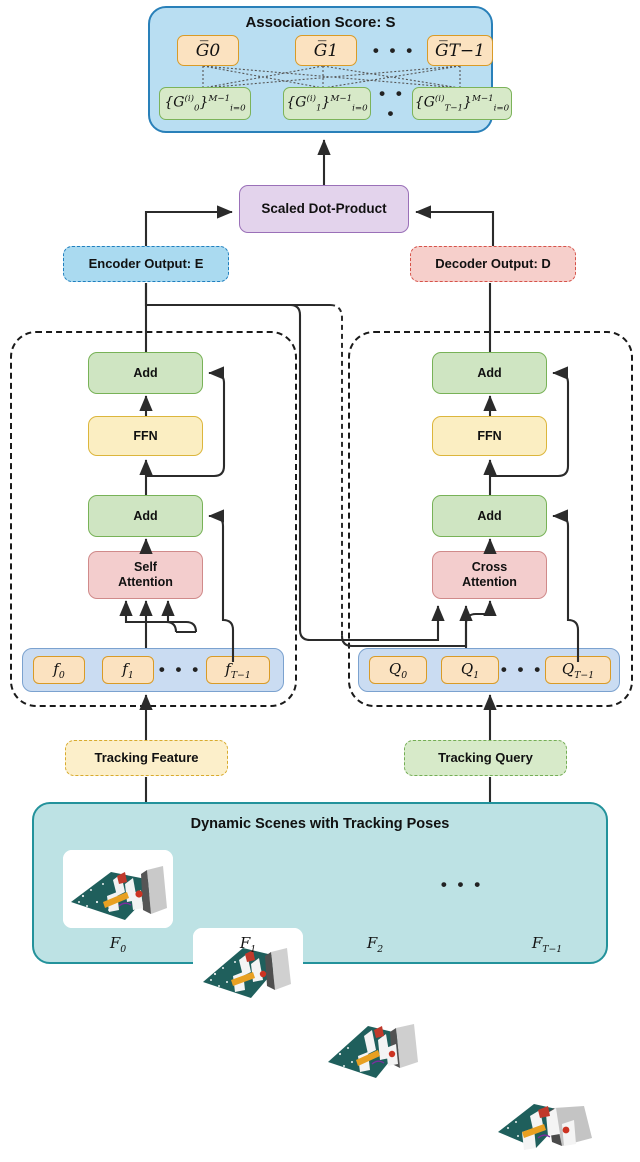 This screenshot has height=1162, width=640. Describe the element at coordinates (336, 470) in the screenshot. I see `dashed-guide-line` at that location.